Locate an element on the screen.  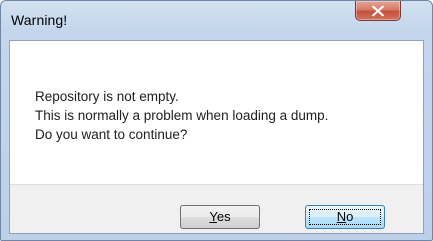
no-label-rest: o is located at coordinates (350, 216).